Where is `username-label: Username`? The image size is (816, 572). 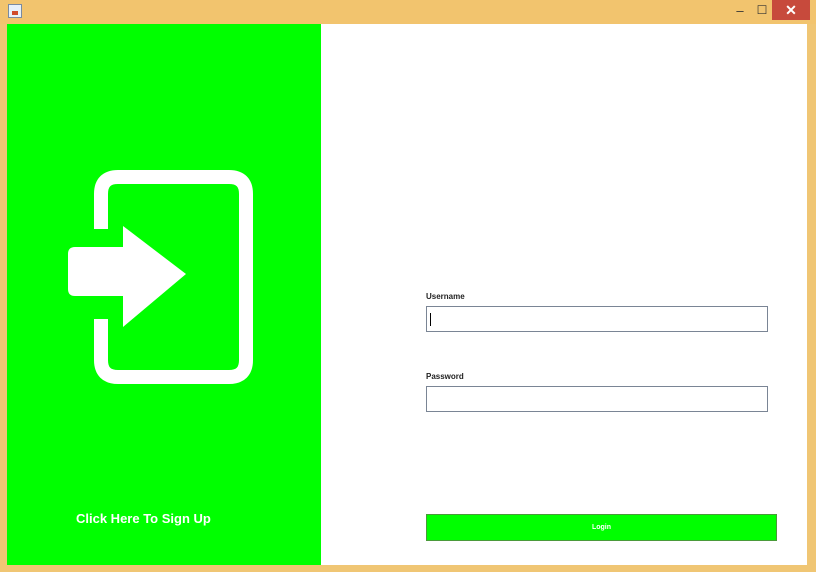 username-label: Username is located at coordinates (445, 296).